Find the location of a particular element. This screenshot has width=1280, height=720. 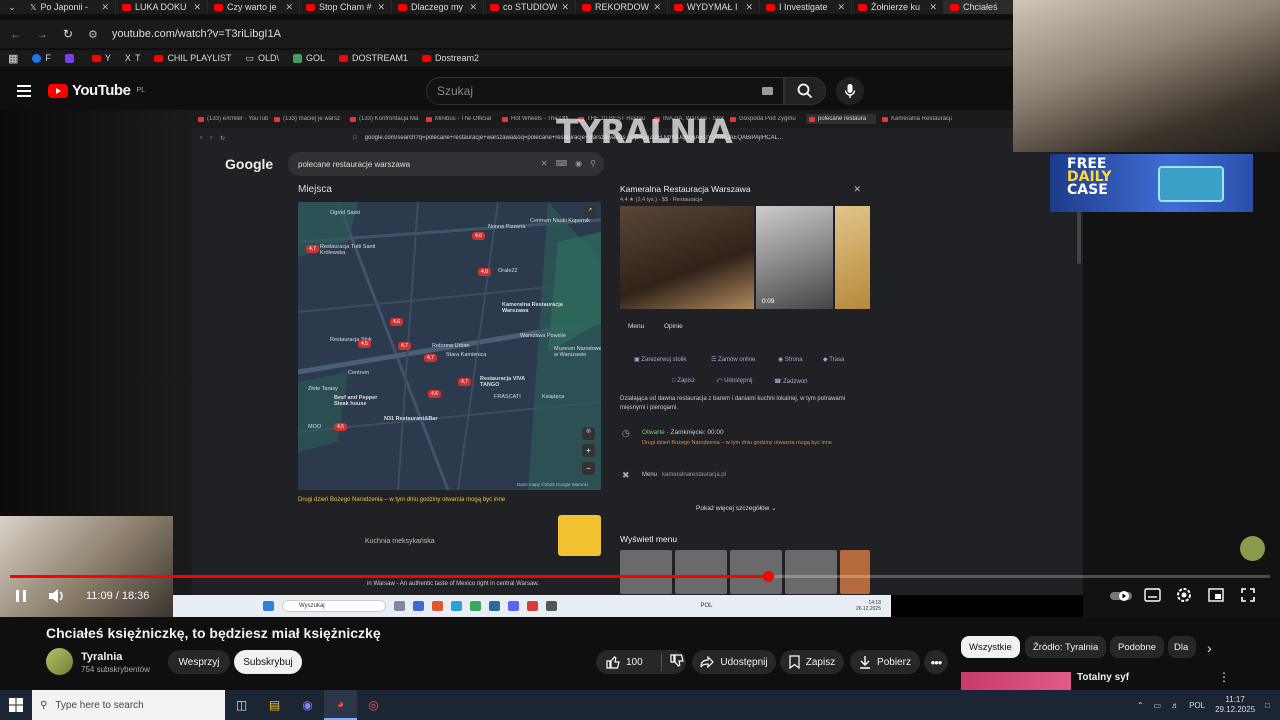

bookmark-item: Y is located at coordinates (101, 58).